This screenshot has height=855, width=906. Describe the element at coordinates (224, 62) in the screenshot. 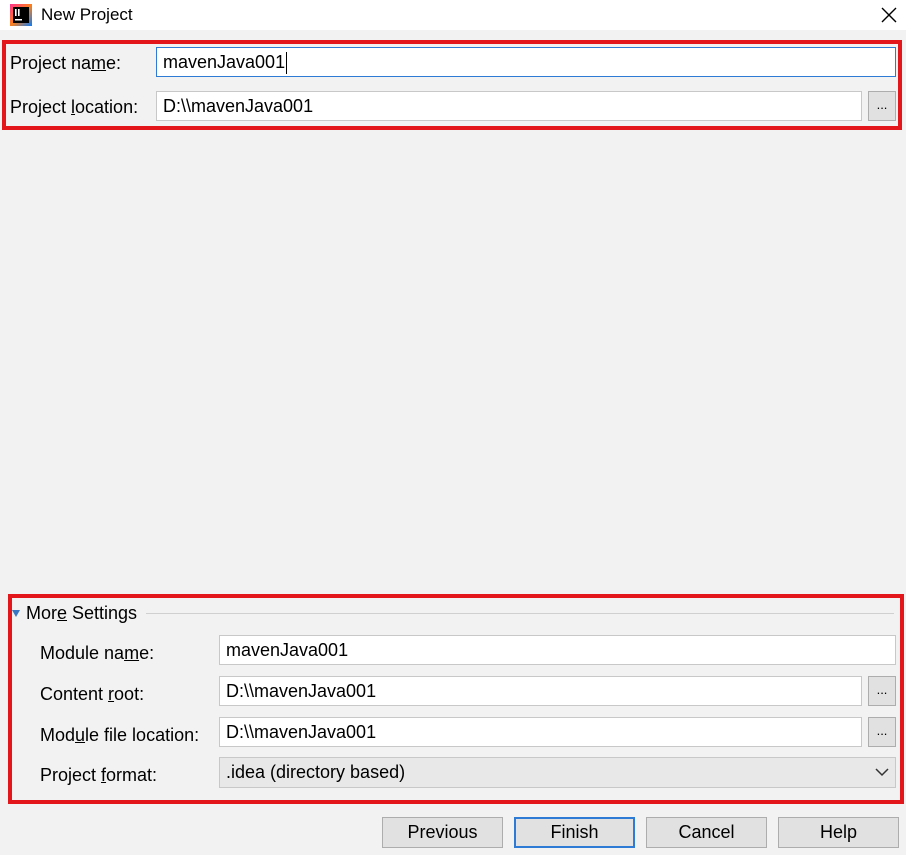

I see `project-name-value: mavenJava001` at that location.